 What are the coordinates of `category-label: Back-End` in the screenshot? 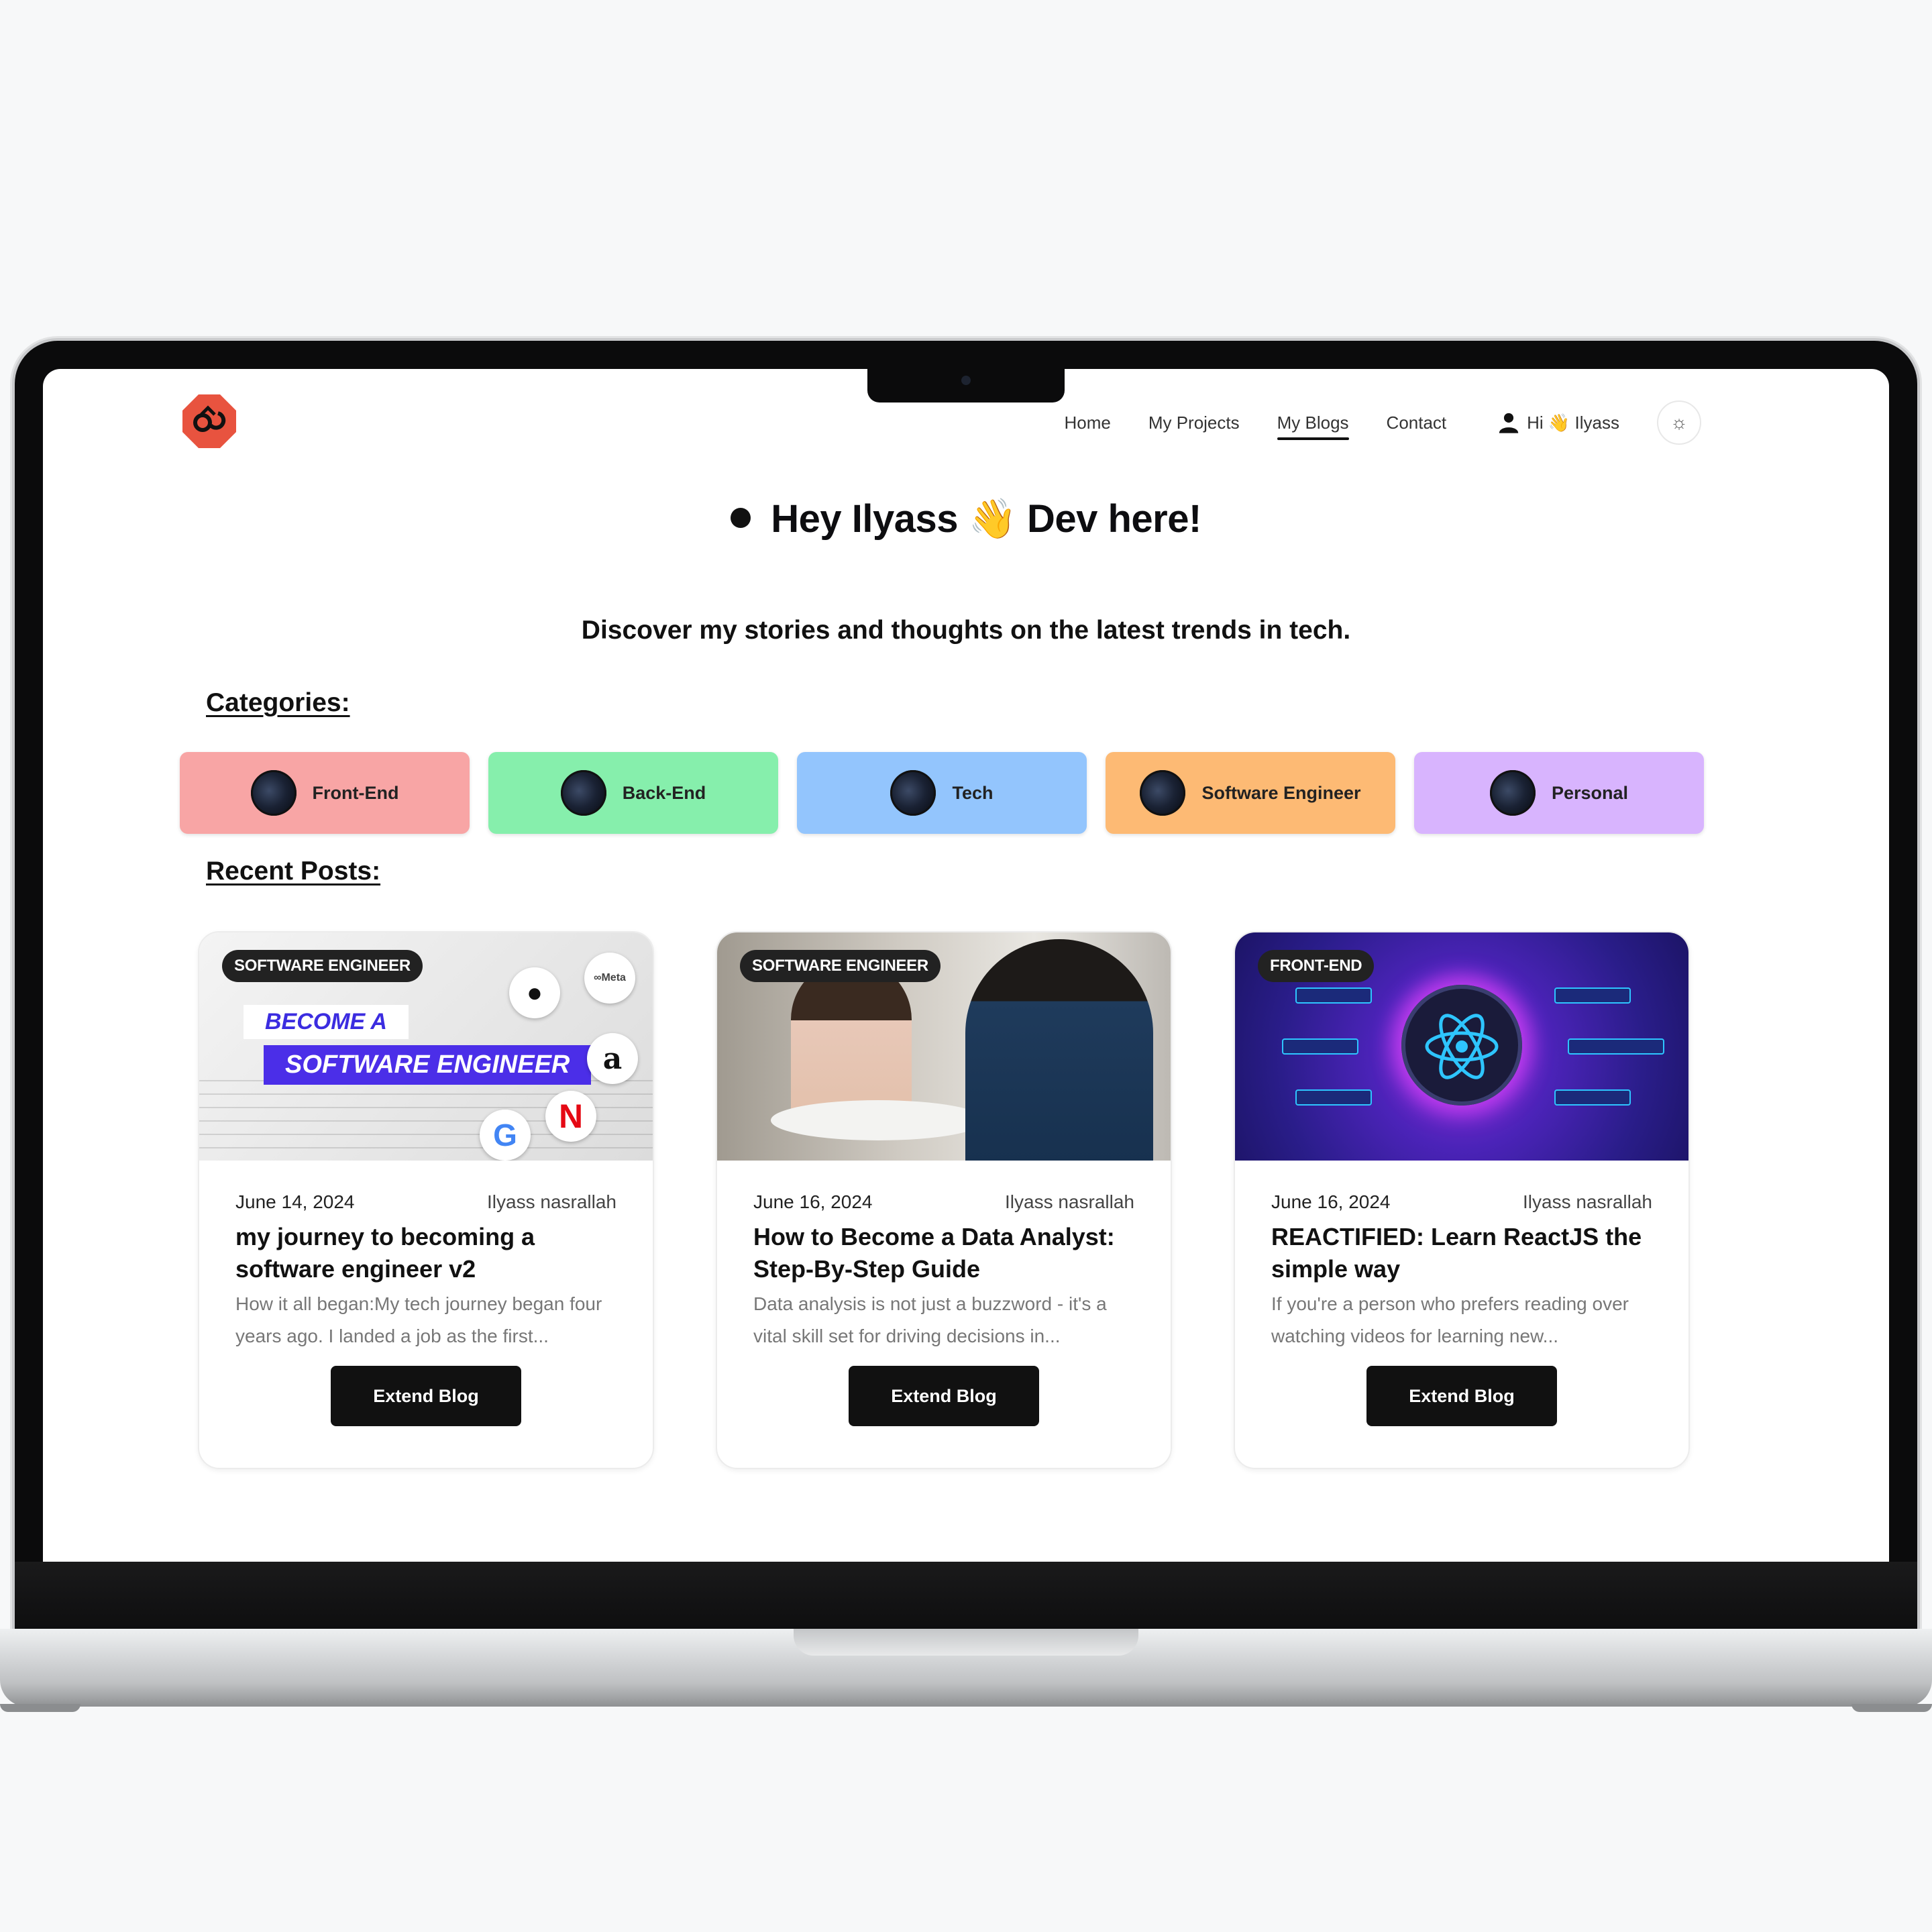 It's located at (664, 792).